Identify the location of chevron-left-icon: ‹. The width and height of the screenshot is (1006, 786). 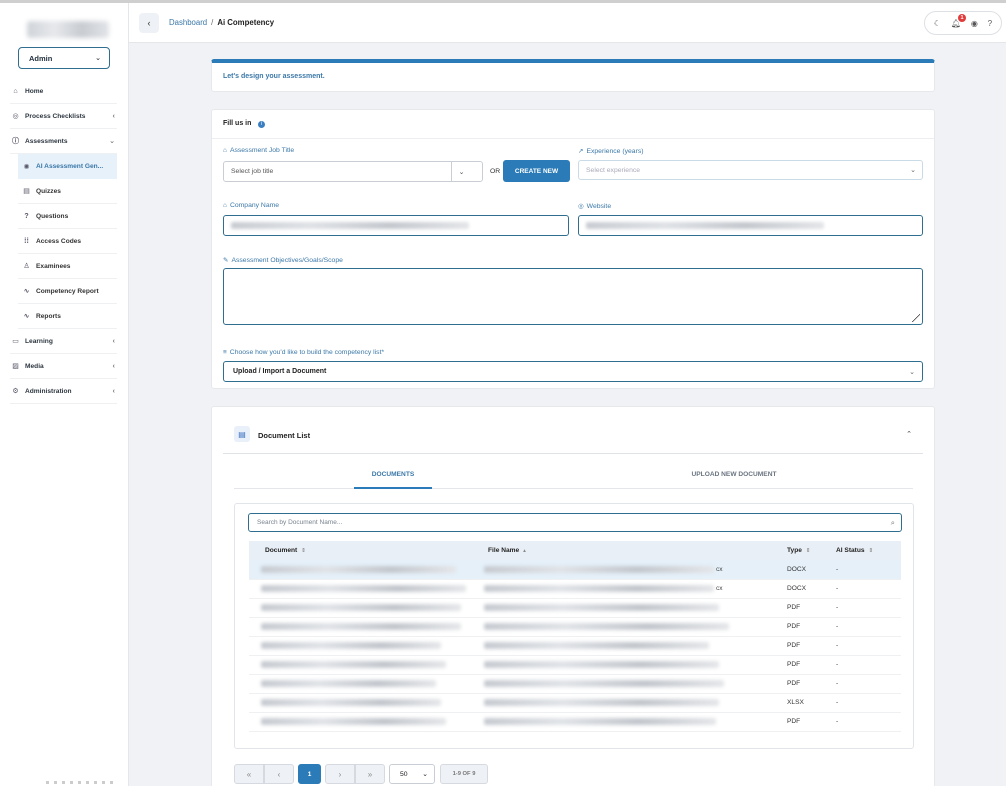
(113, 341).